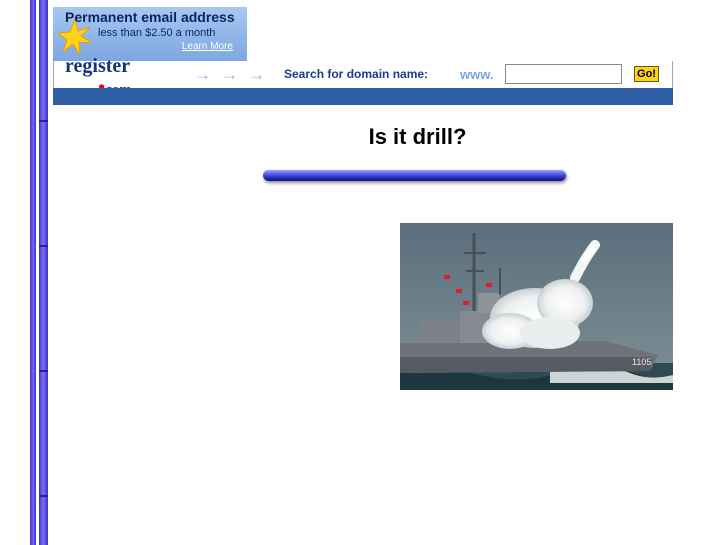 This screenshot has width=727, height=545. Describe the element at coordinates (157, 33) in the screenshot. I see `promo-subtitle: less than $2.50 a month` at that location.